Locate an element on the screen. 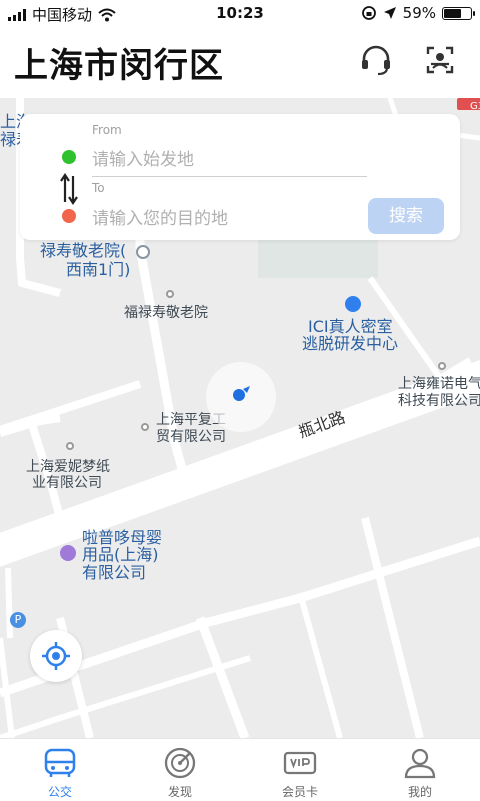 Image resolution: width=480 pixels, height=801 pixels. header: 上海市闵行区 is located at coordinates (240, 63).